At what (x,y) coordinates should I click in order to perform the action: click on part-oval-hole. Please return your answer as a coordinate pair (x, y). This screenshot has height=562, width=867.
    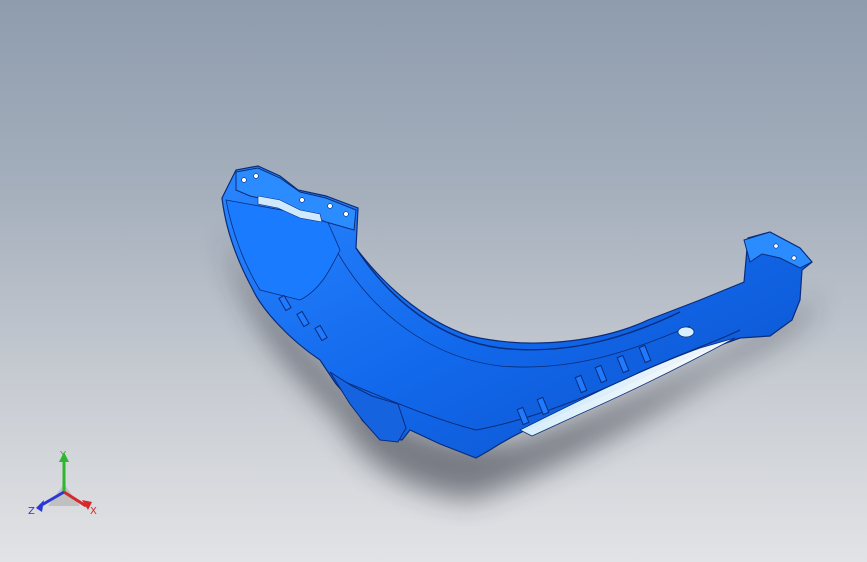
    Looking at the image, I should click on (686, 332).